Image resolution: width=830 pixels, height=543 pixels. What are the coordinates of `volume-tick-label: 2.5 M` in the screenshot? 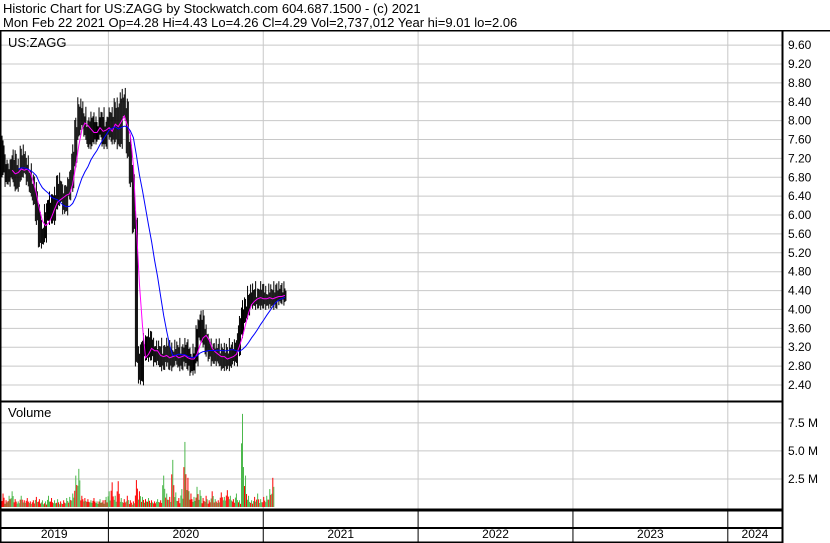 It's located at (803, 479).